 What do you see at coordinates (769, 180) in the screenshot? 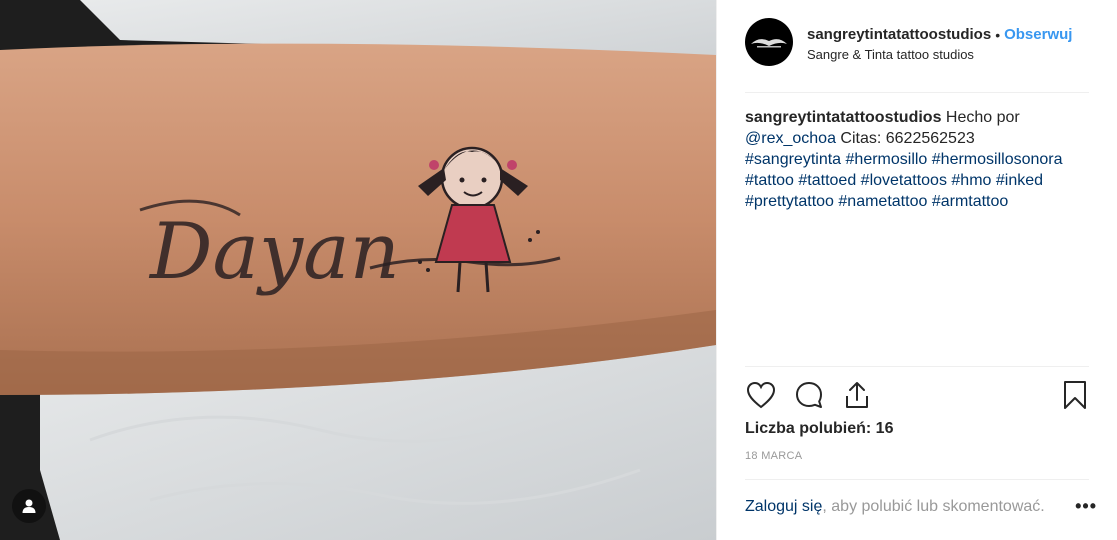
I see `hashtag-link: #tattoo` at bounding box center [769, 180].